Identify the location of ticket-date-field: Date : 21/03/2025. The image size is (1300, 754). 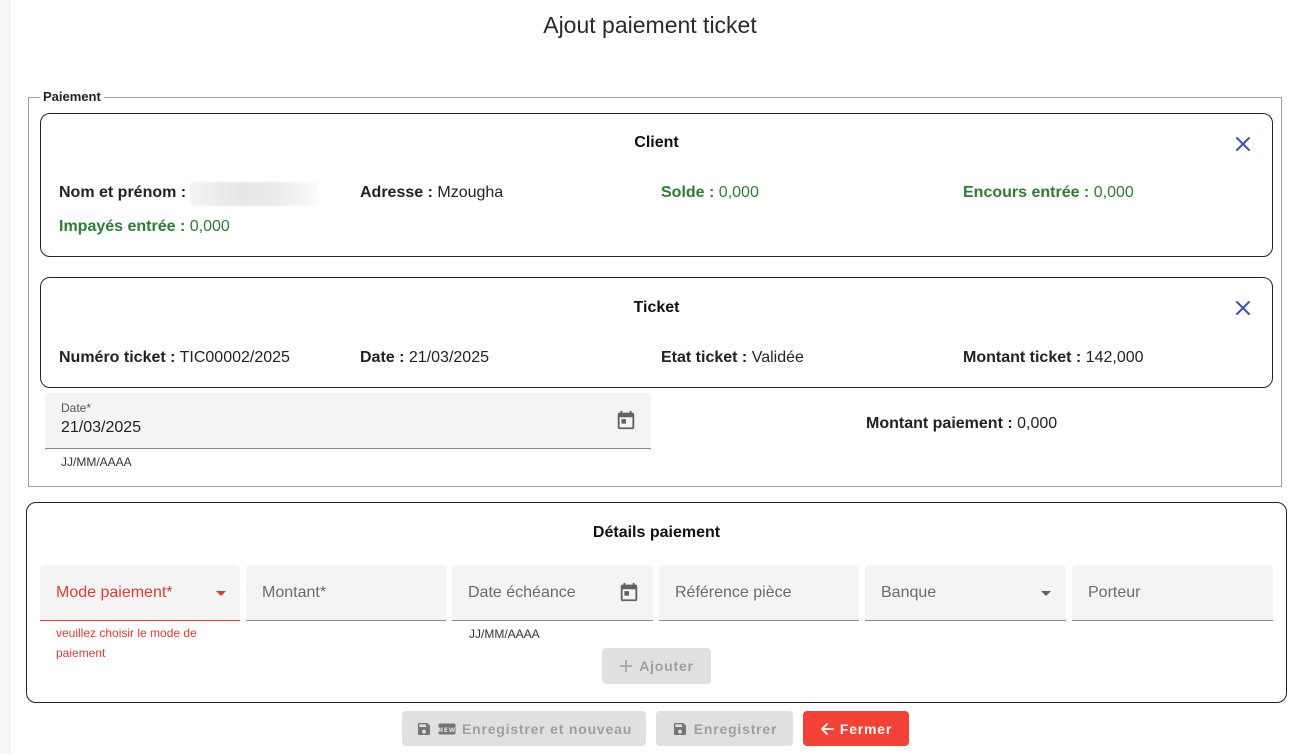
(424, 358).